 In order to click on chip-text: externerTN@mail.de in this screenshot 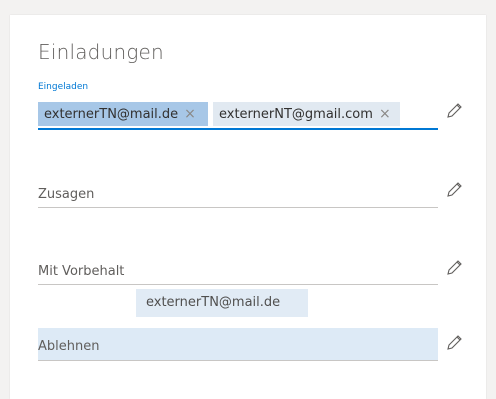, I will do `click(111, 114)`.